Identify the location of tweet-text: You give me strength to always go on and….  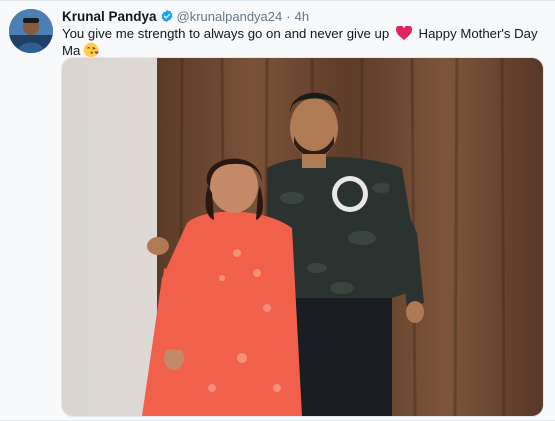
(302, 42).